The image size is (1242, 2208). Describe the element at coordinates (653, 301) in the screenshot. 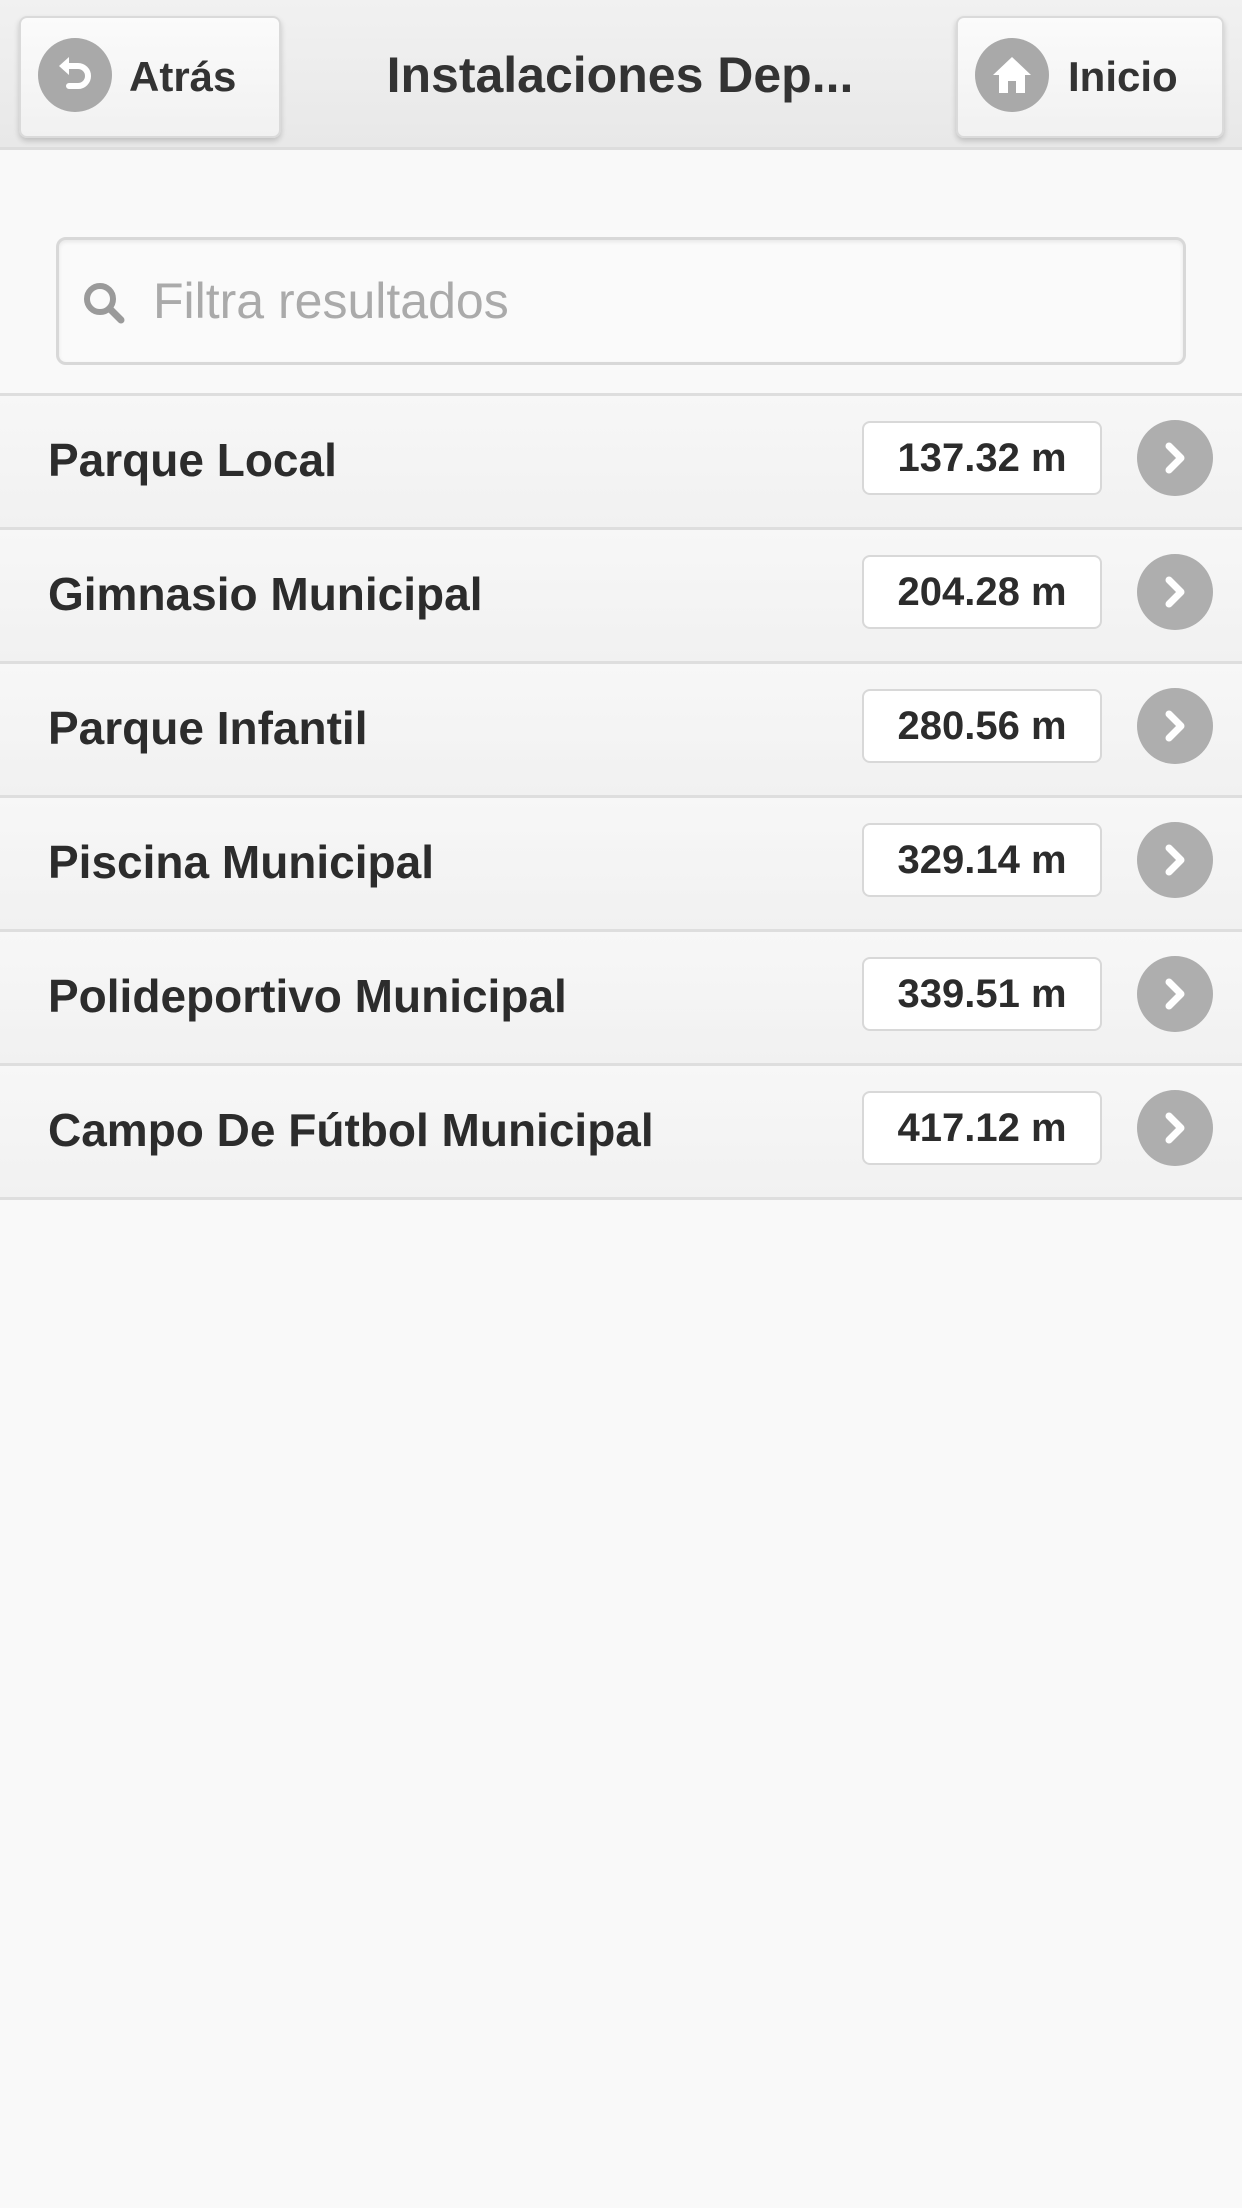

I see `search-input` at that location.